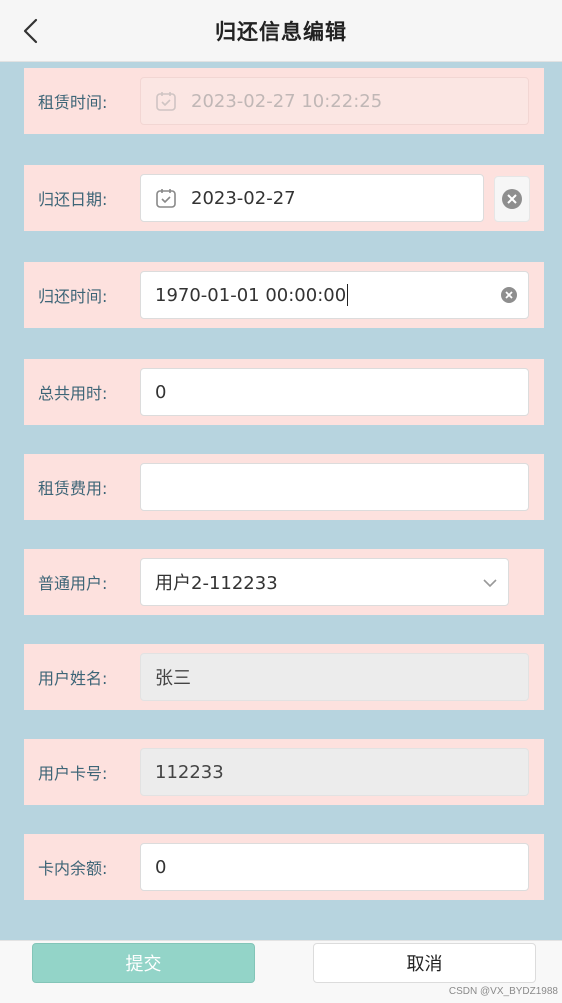  What do you see at coordinates (73, 199) in the screenshot?
I see `return-date-label: 归还日期:` at bounding box center [73, 199].